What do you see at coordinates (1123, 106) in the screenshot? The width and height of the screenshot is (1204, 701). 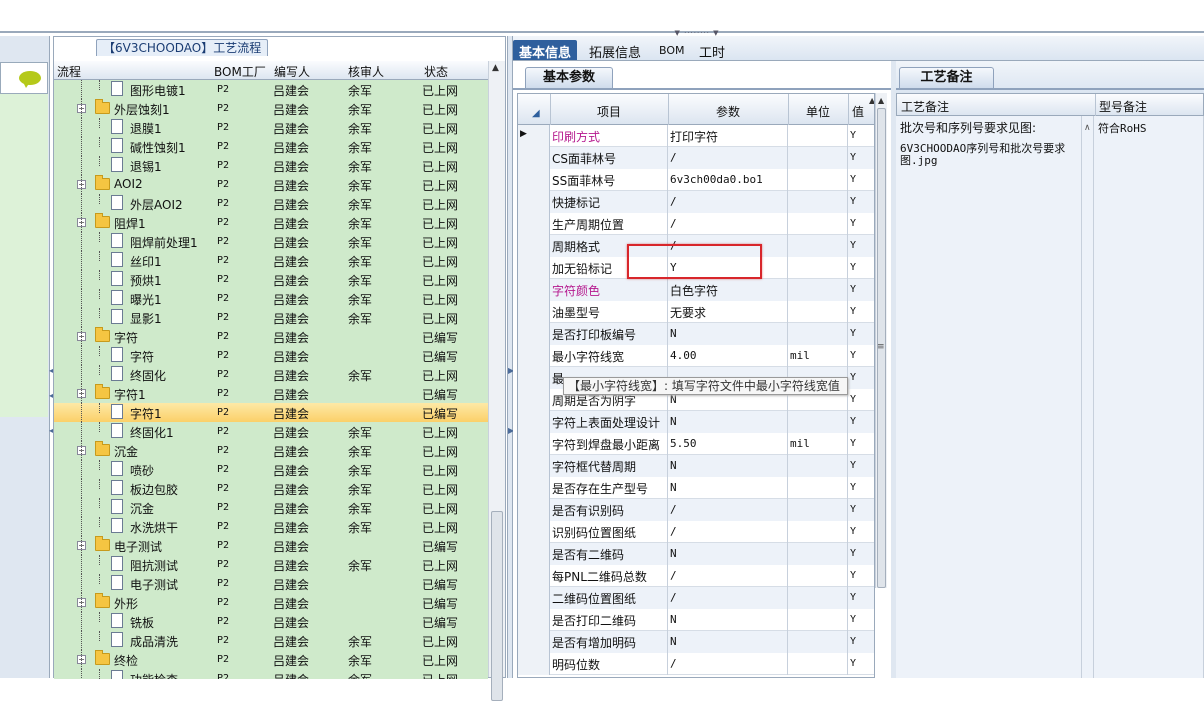 I see `col-model-note: 型号备注` at bounding box center [1123, 106].